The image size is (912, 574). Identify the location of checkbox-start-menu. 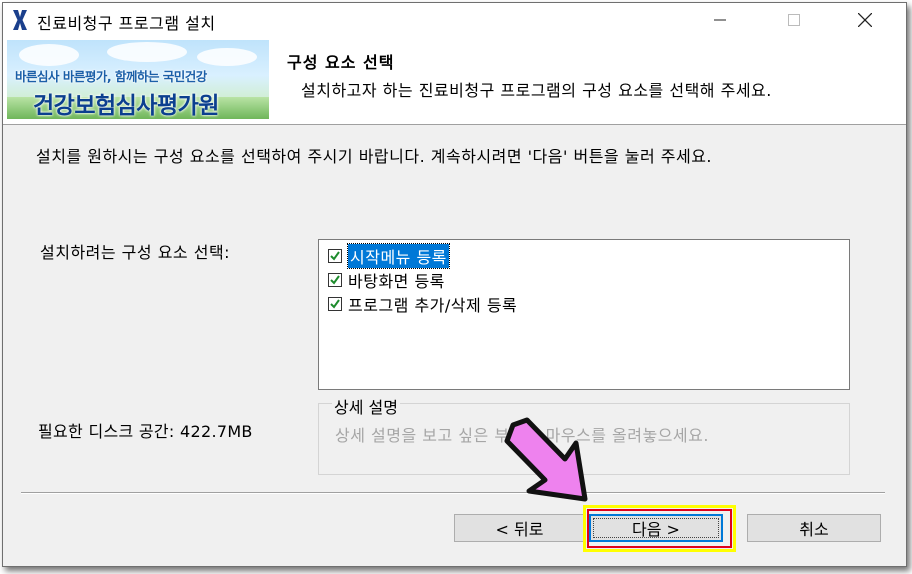
(335, 256).